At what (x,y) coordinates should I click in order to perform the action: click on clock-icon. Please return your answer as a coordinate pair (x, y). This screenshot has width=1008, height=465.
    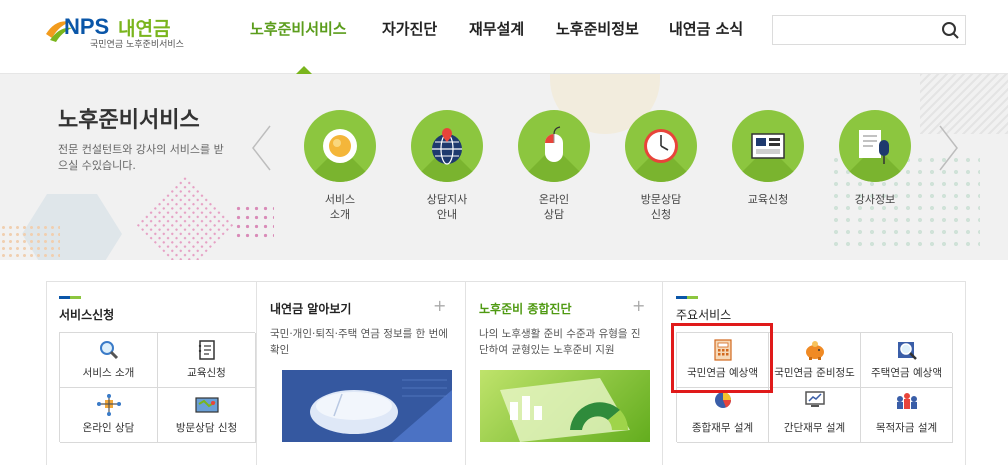
    Looking at the image, I should click on (661, 146).